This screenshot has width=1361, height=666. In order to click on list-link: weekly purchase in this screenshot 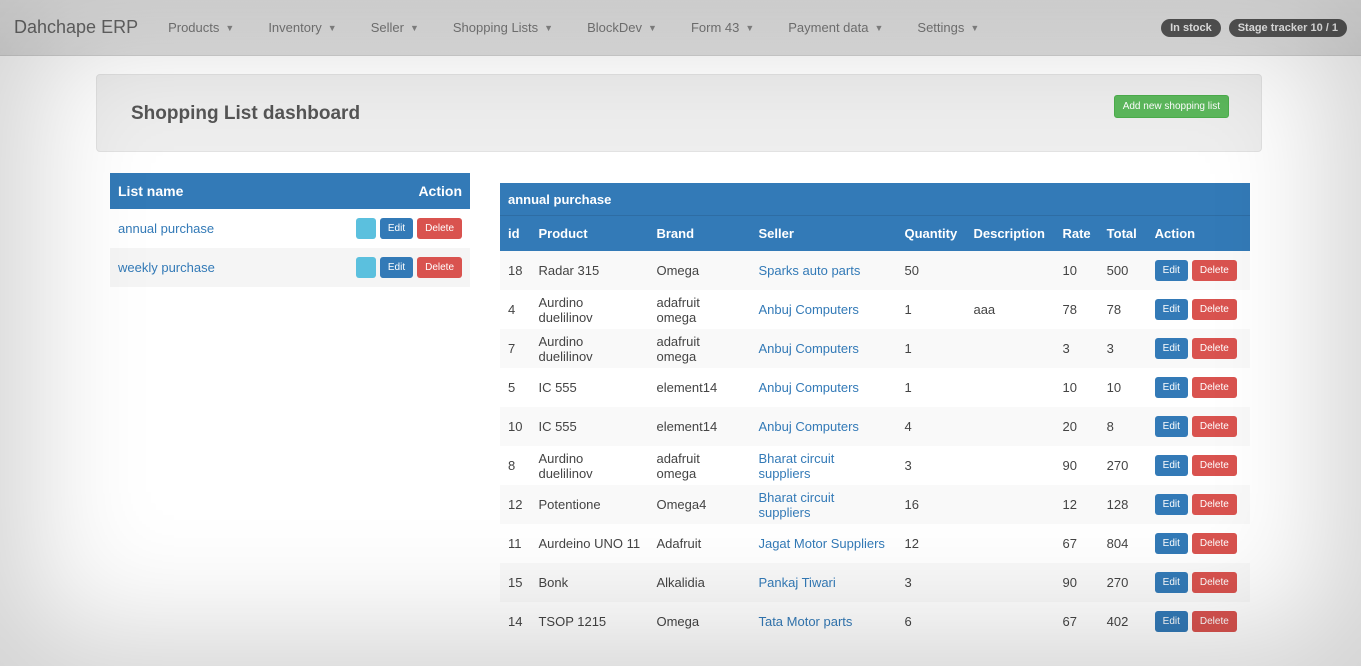, I will do `click(166, 267)`.